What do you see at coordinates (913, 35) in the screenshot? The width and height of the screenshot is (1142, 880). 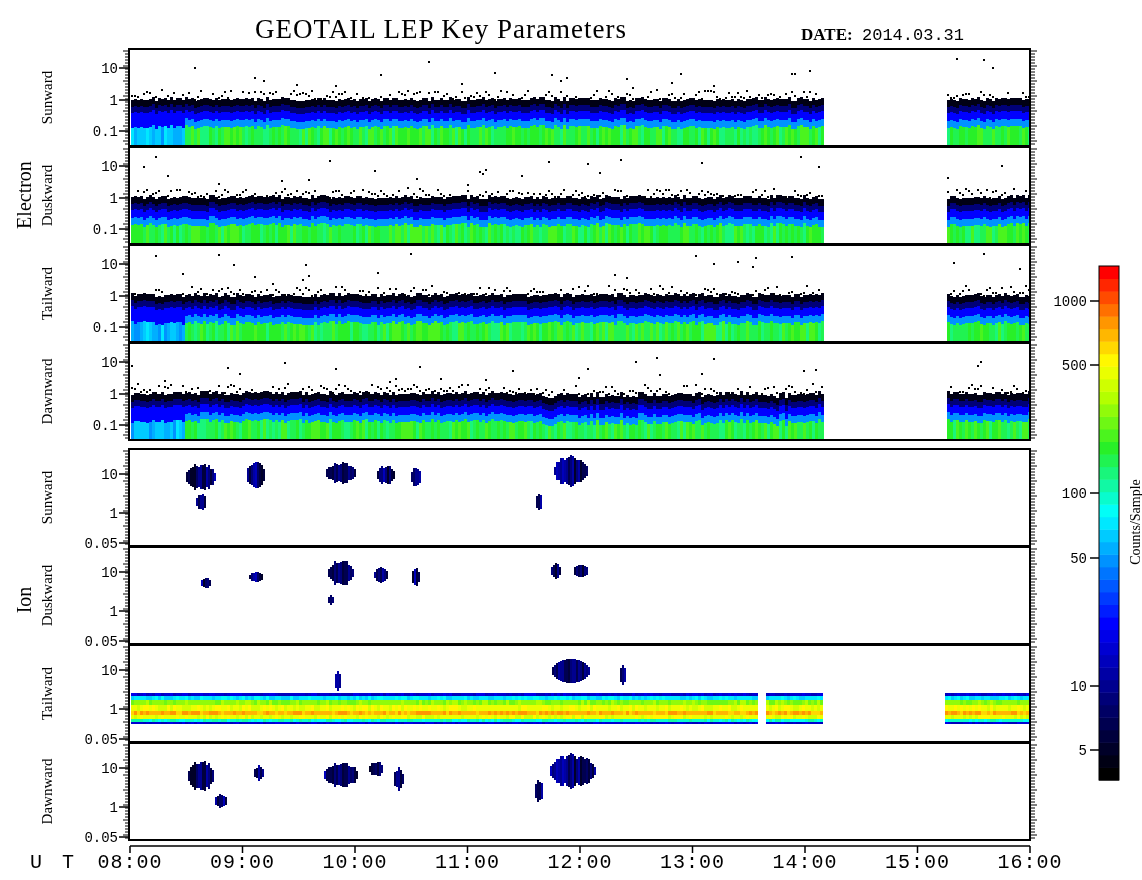 I see `date-value: 2014.03.31` at bounding box center [913, 35].